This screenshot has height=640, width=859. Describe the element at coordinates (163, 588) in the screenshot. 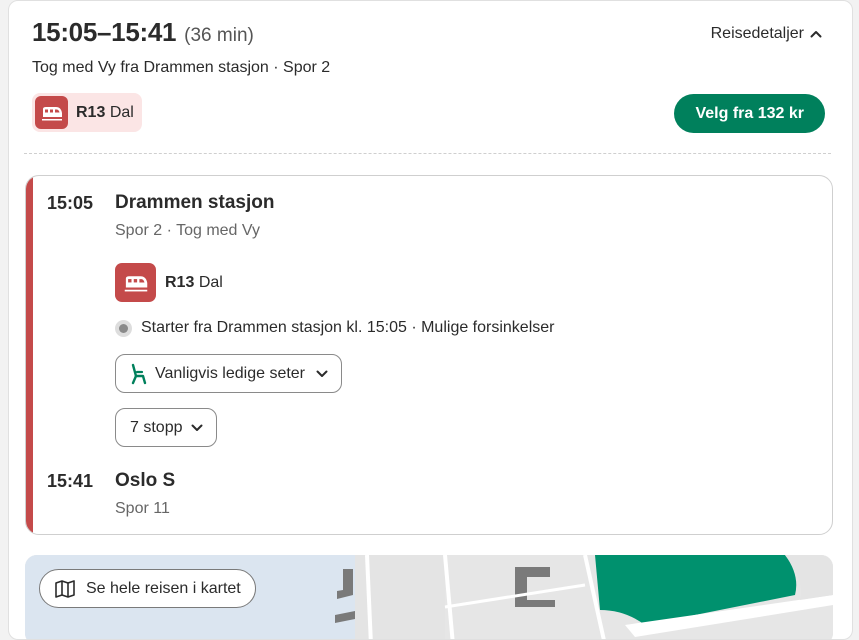

I see `view-map-label: Se hele reisen i kartet` at that location.